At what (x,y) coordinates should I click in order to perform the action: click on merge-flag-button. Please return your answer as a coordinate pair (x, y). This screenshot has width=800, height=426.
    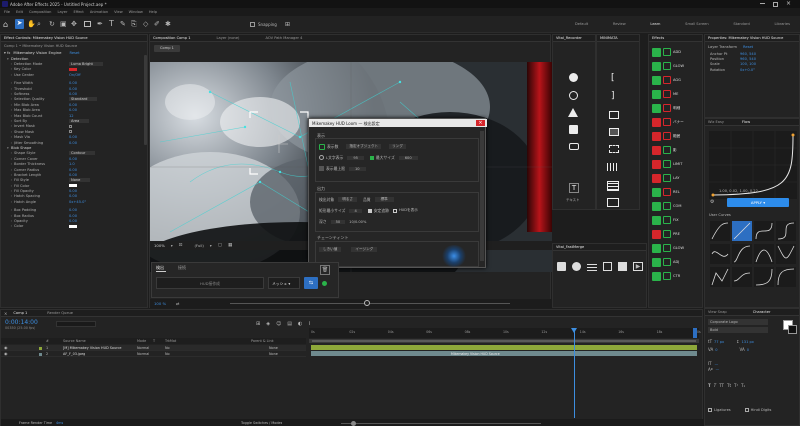
    Looking at the image, I should click on (607, 266).